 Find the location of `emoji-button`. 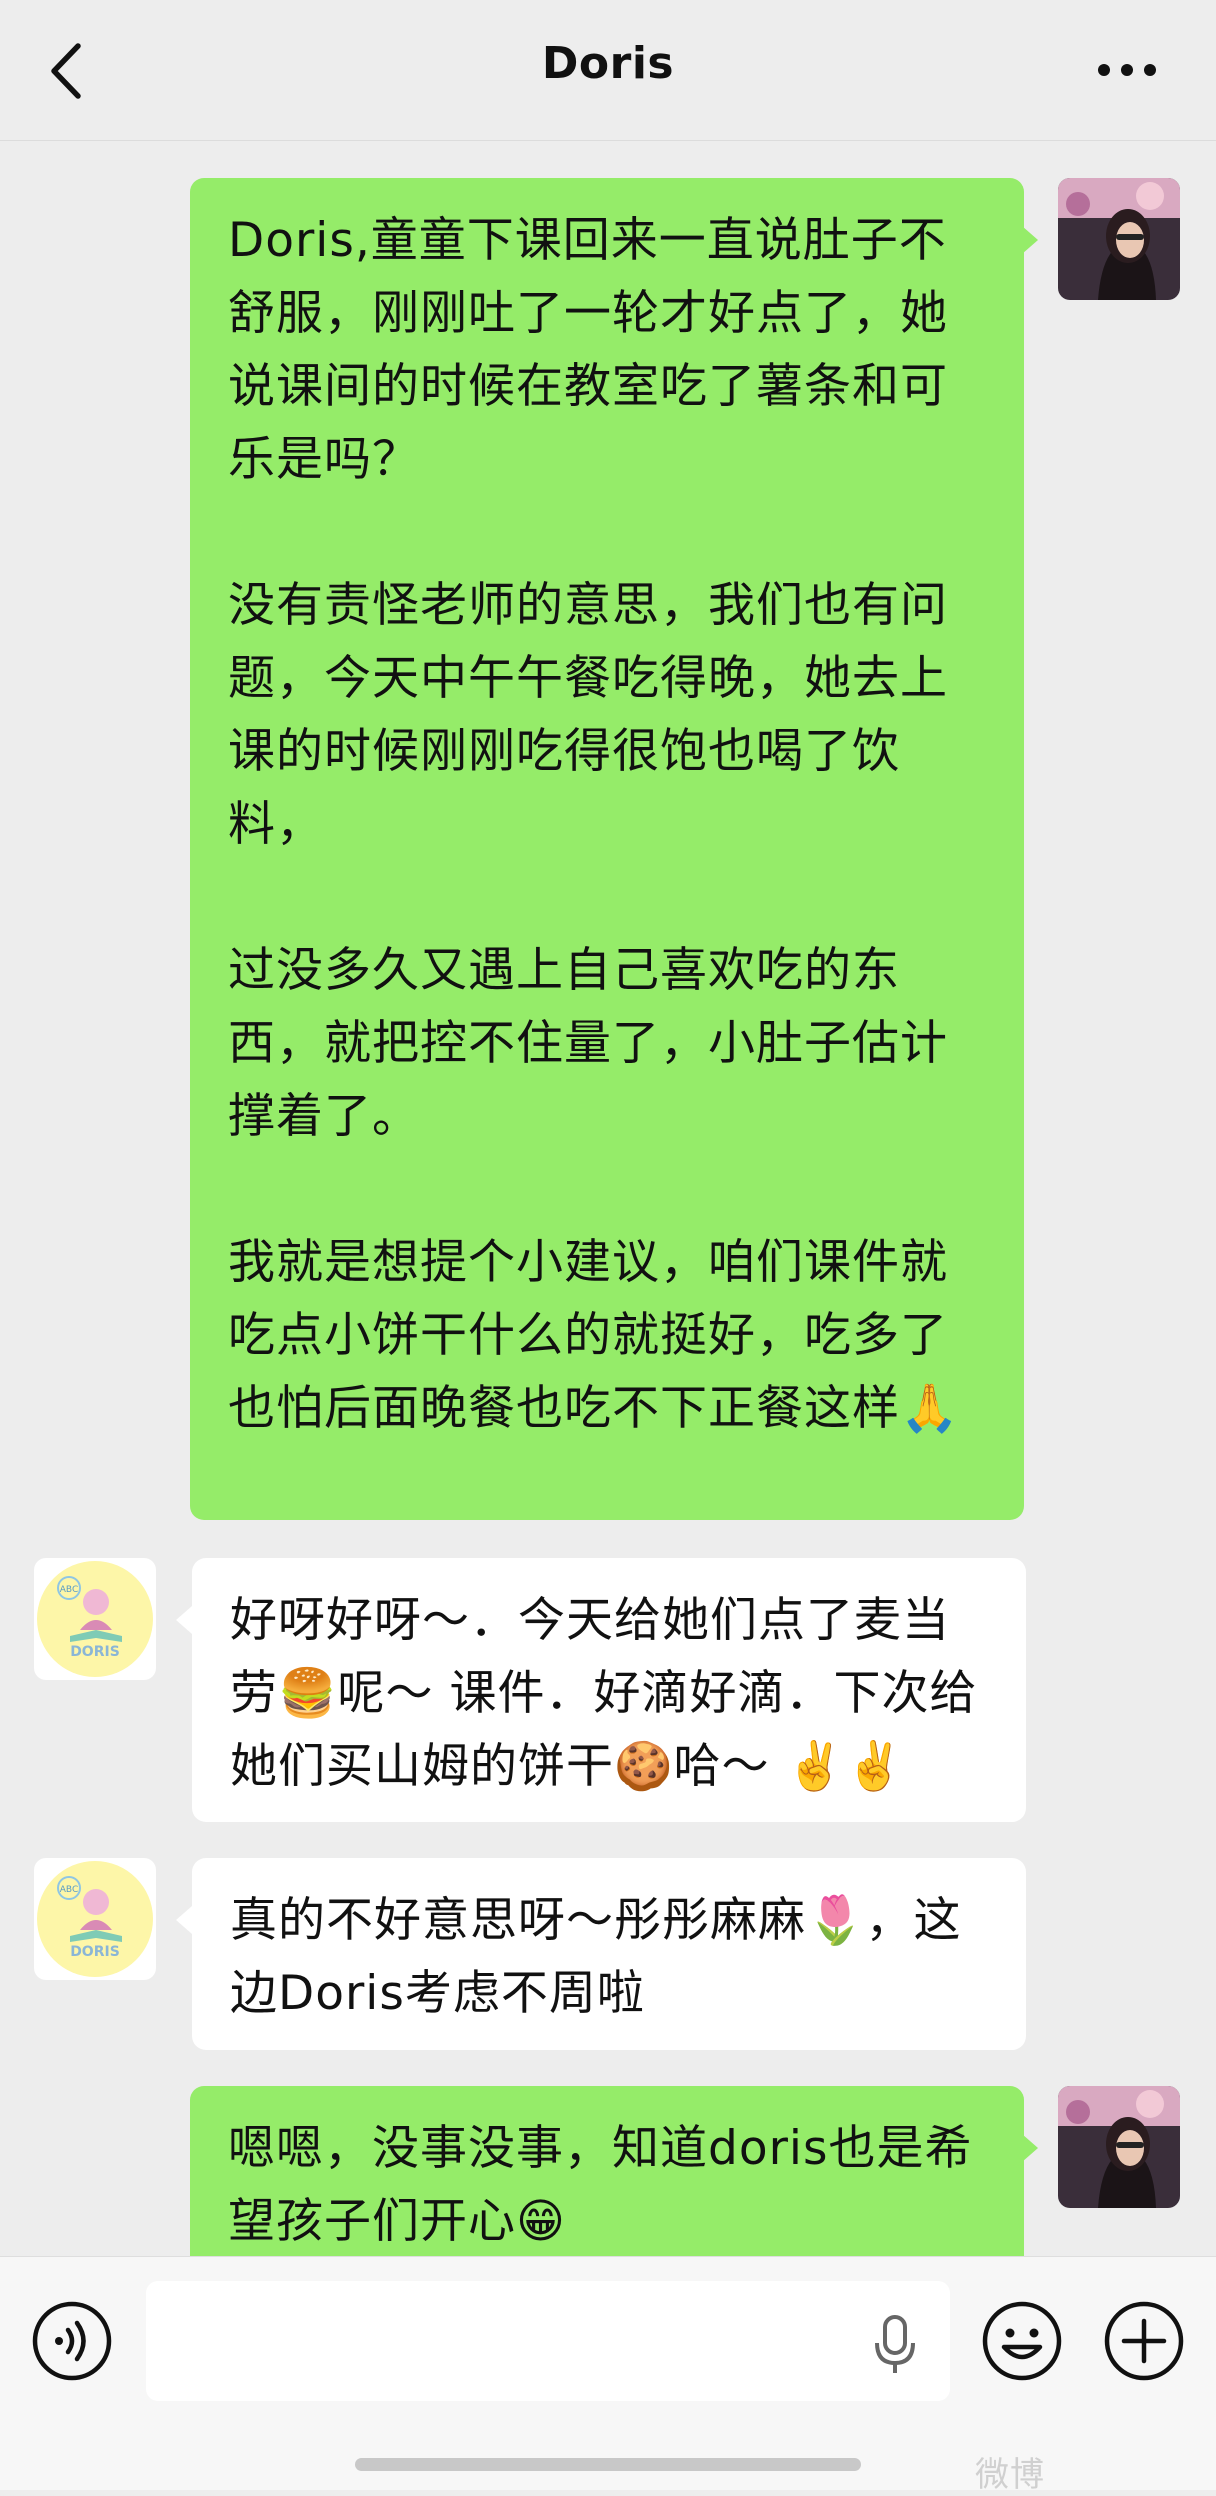

emoji-button is located at coordinates (1022, 2341).